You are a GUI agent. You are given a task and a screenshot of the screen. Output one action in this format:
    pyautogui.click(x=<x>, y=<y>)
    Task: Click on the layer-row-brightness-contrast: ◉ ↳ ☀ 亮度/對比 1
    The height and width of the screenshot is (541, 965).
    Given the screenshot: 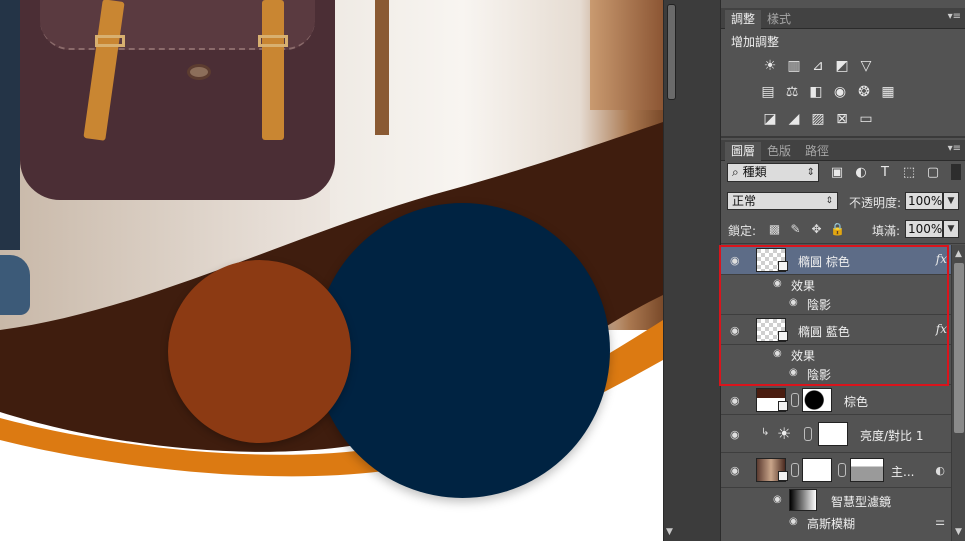 What is the action you would take?
    pyautogui.click(x=836, y=434)
    